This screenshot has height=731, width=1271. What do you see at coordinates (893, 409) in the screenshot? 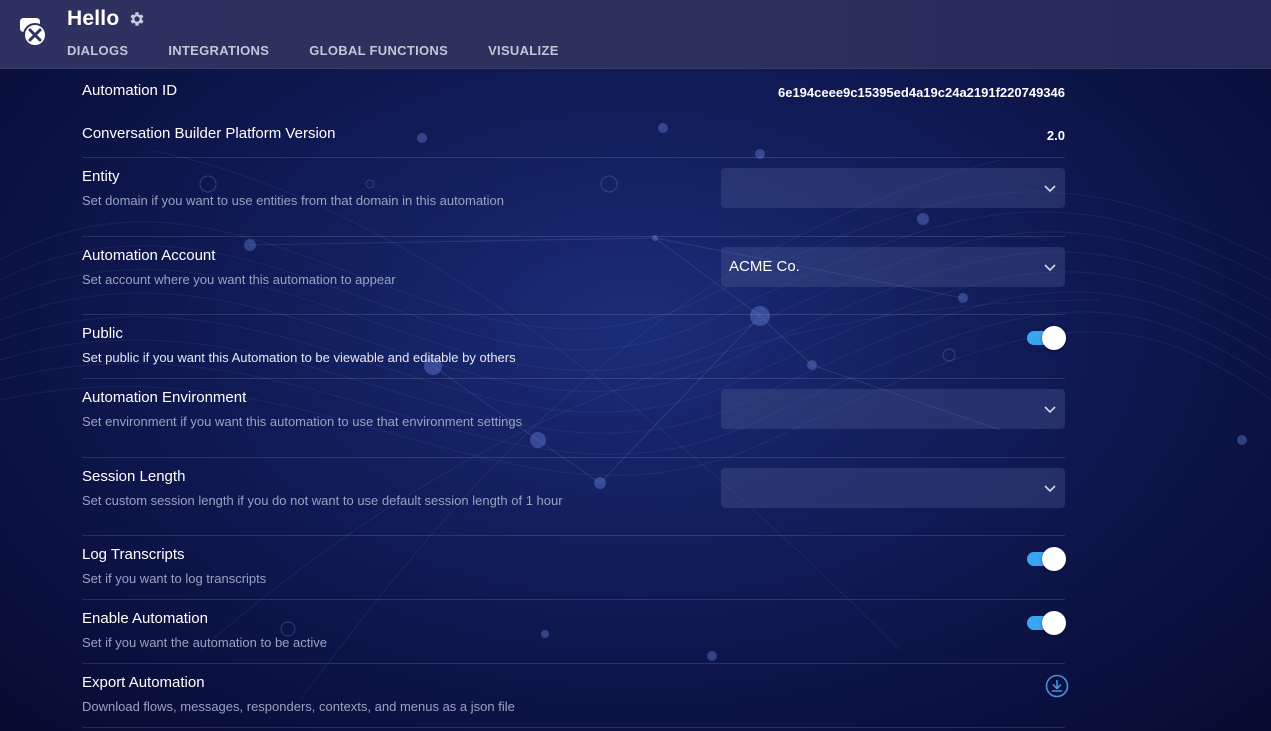
I see `automation-environment-select` at bounding box center [893, 409].